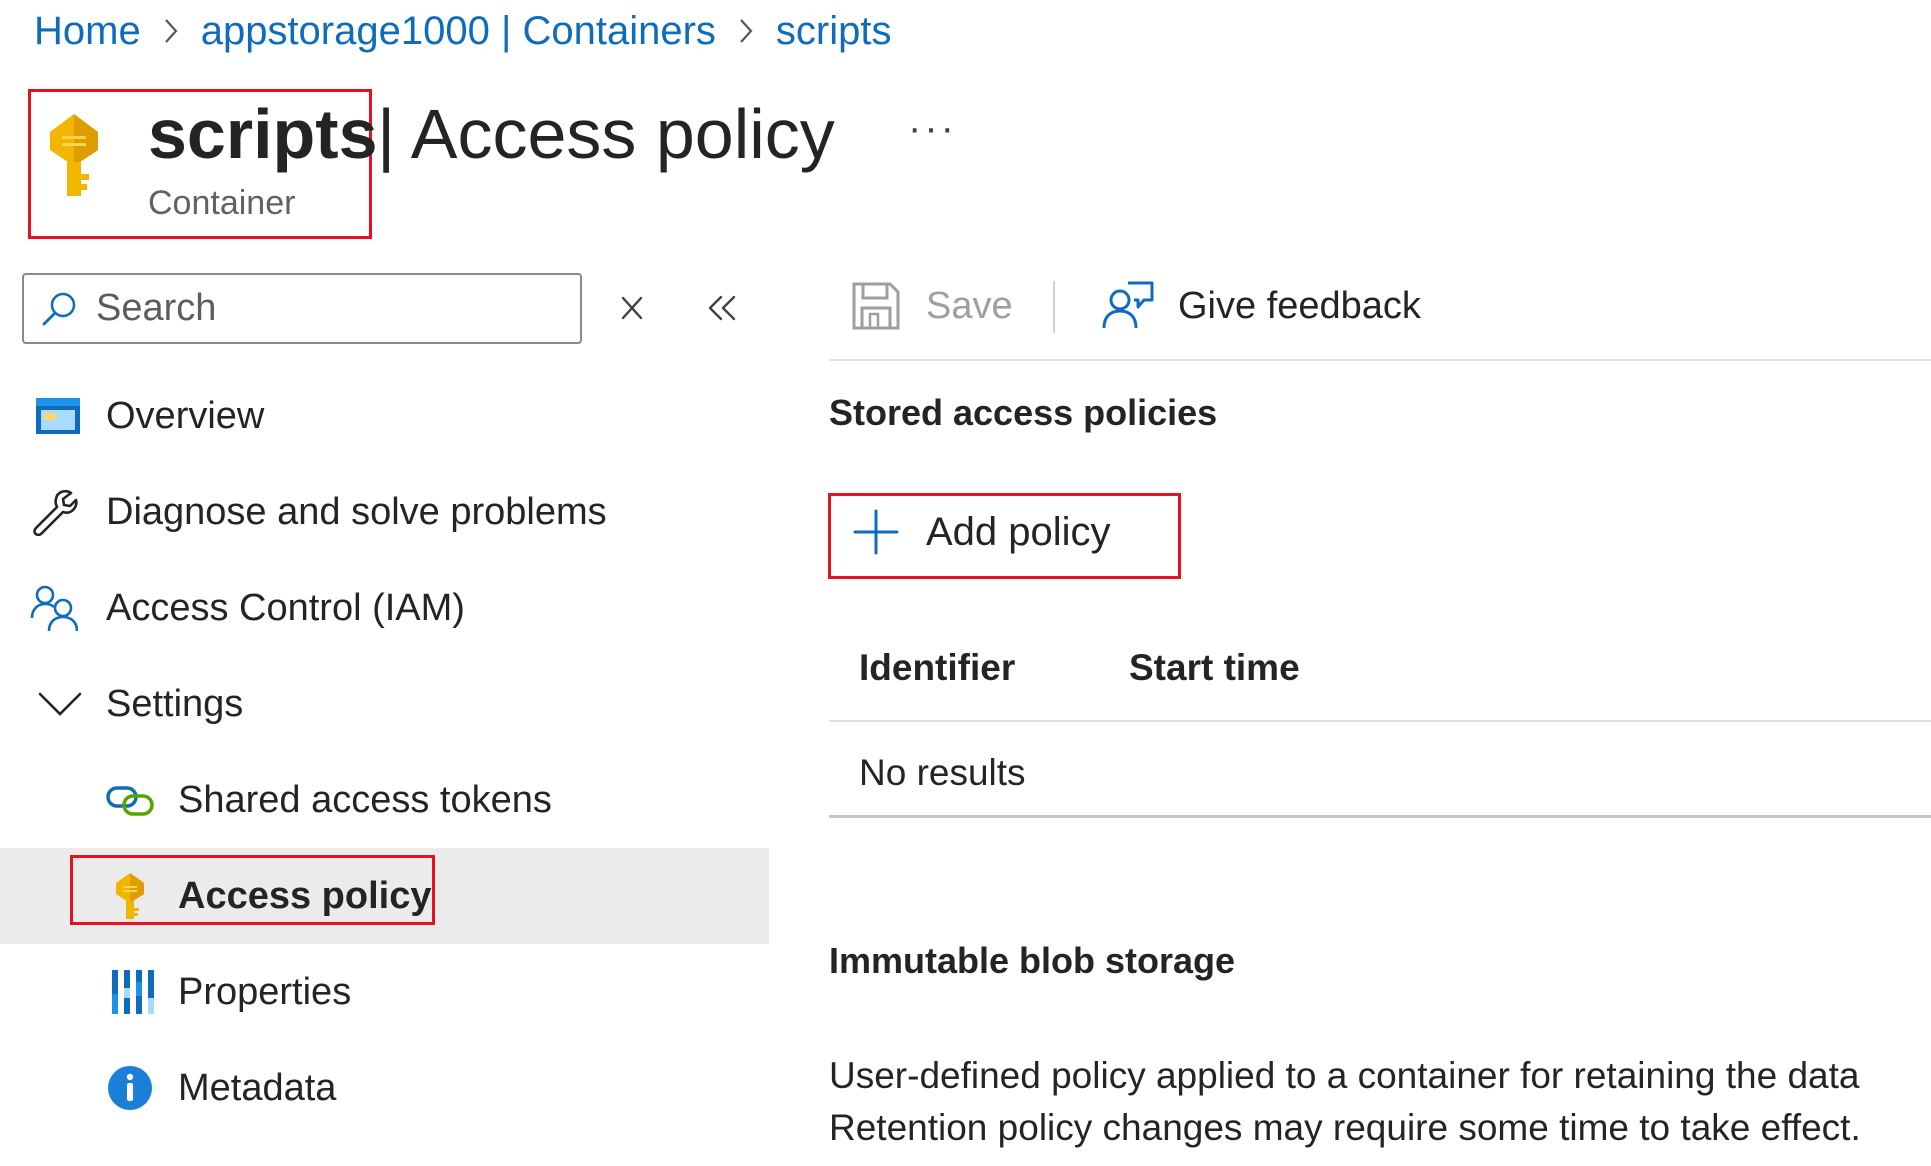  What do you see at coordinates (185, 415) in the screenshot?
I see `sidebar-item-label: Overview` at bounding box center [185, 415].